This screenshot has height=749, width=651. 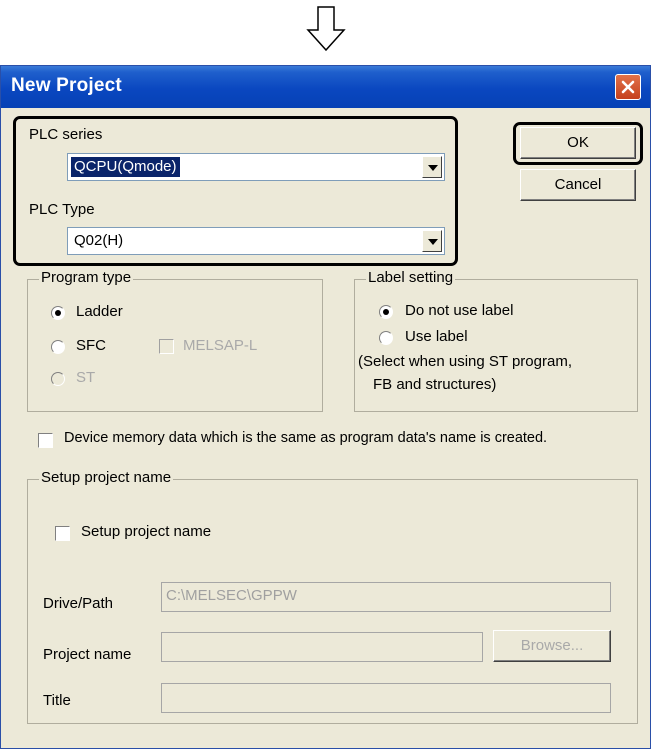 I want to click on drive-path-value: C:\MELSEC\GPPW, so click(x=231, y=595).